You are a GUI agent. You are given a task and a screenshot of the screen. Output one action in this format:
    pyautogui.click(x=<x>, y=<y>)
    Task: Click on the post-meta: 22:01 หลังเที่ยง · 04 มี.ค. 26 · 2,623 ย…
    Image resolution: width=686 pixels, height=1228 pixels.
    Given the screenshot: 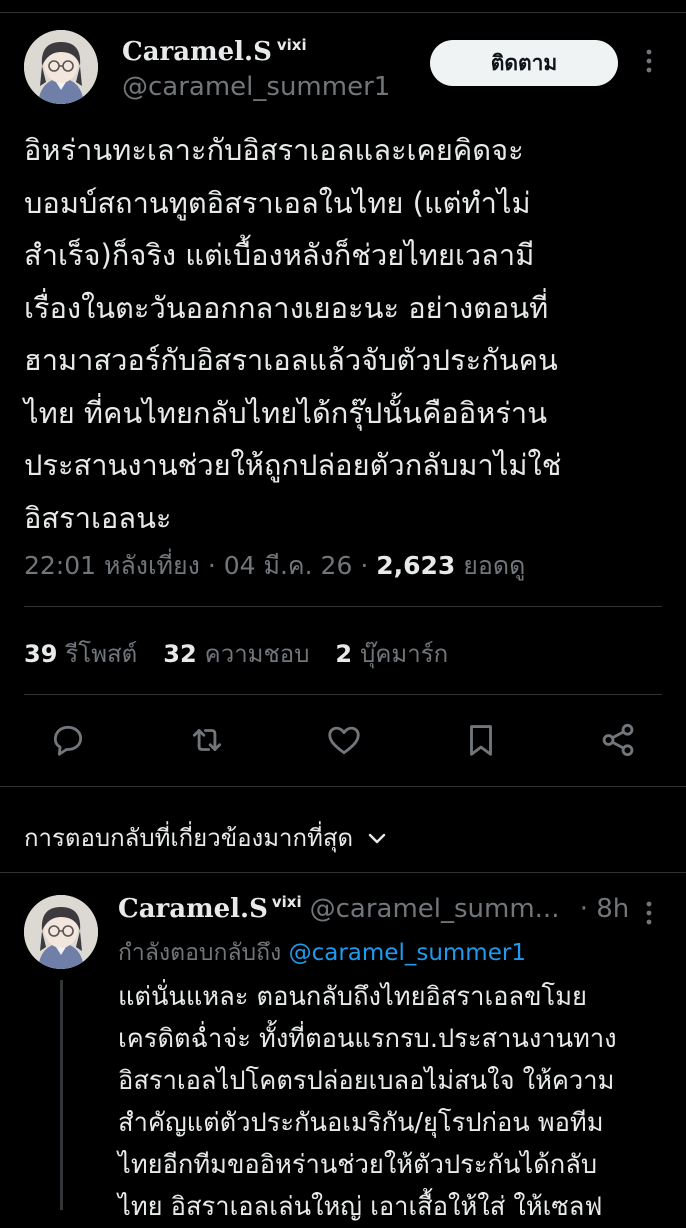 What is the action you would take?
    pyautogui.click(x=275, y=565)
    